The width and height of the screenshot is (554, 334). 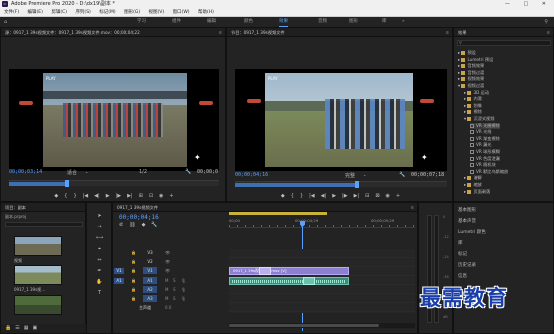 I want to click on timeline-ruler: 00;00 00;00;04;29 00;00;09;29, so click(x=322, y=220).